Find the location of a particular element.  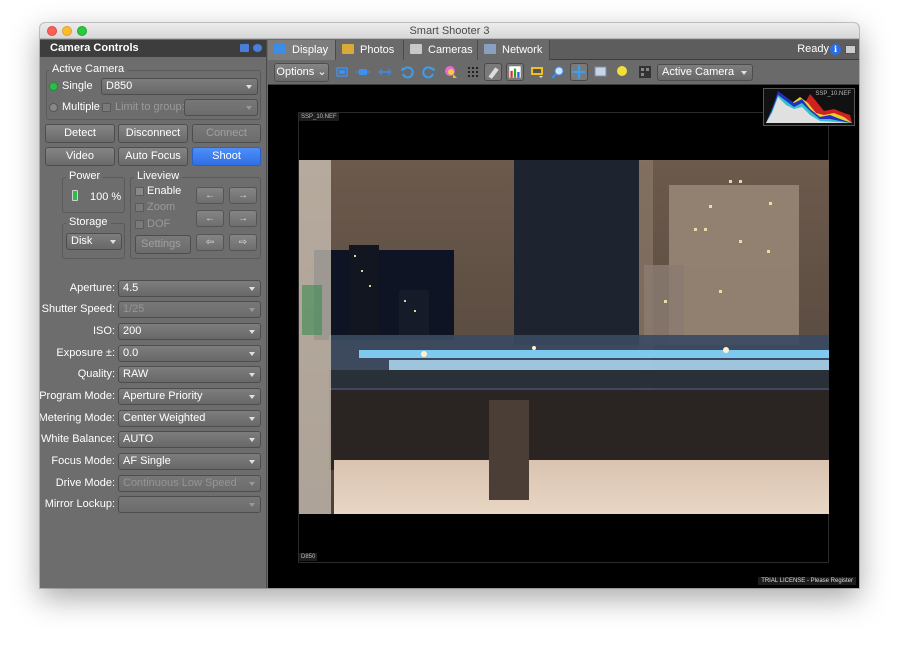

camera-status-icon is located at coordinates (850, 49).